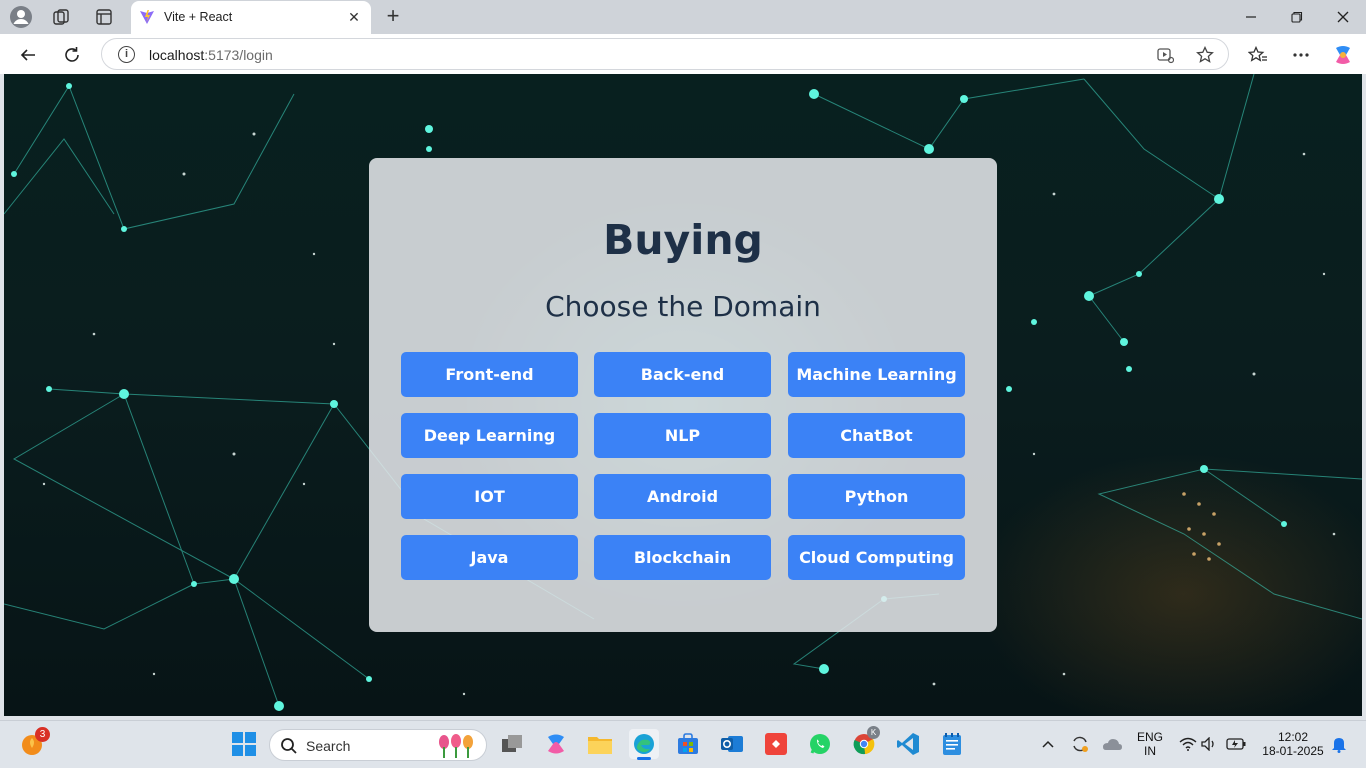 The width and height of the screenshot is (1366, 768). I want to click on domain-button-nlp: NLP, so click(682, 435).